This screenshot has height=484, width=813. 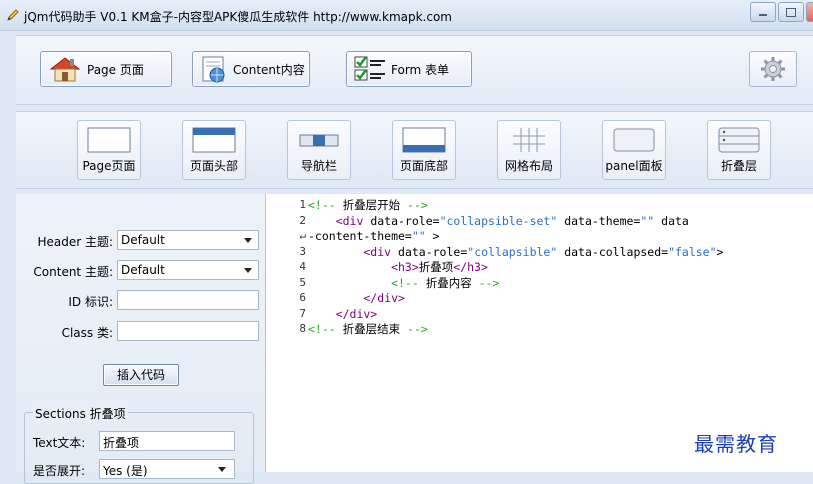 I want to click on house-icon, so click(x=65, y=69).